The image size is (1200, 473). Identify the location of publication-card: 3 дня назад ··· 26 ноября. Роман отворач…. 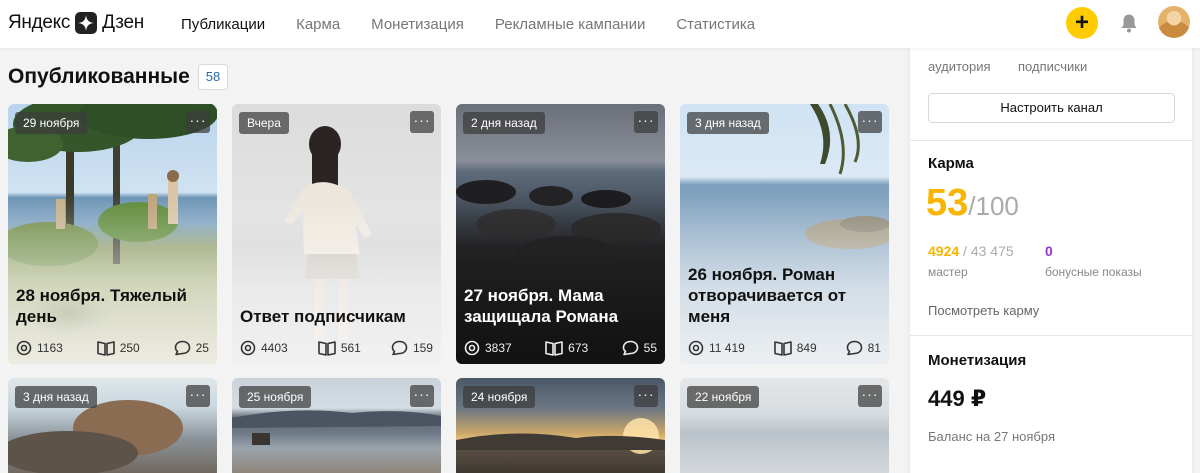
(784, 234).